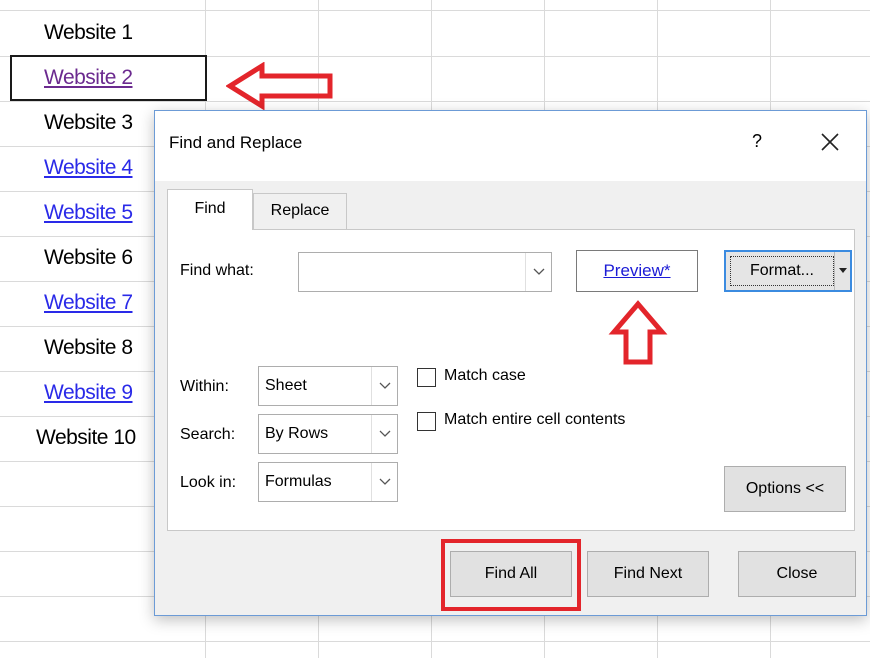  What do you see at coordinates (88, 258) in the screenshot?
I see `cell-website-6: Website 6` at bounding box center [88, 258].